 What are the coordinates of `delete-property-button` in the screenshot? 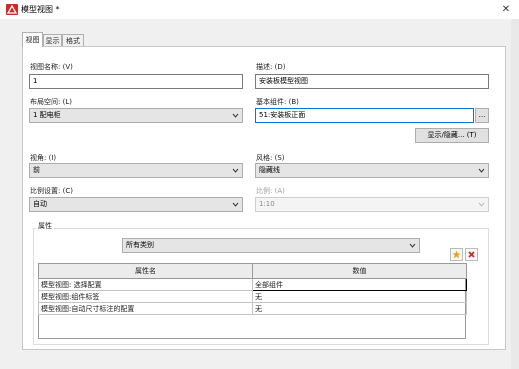 It's located at (471, 254).